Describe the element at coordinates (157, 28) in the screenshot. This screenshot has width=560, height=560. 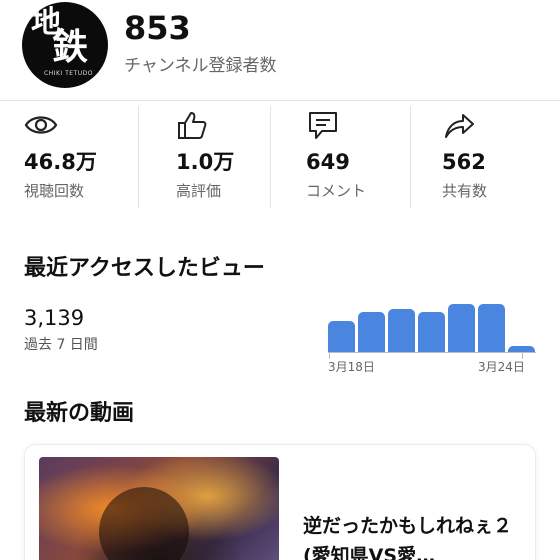
I see `subscriber-count: 853` at that location.